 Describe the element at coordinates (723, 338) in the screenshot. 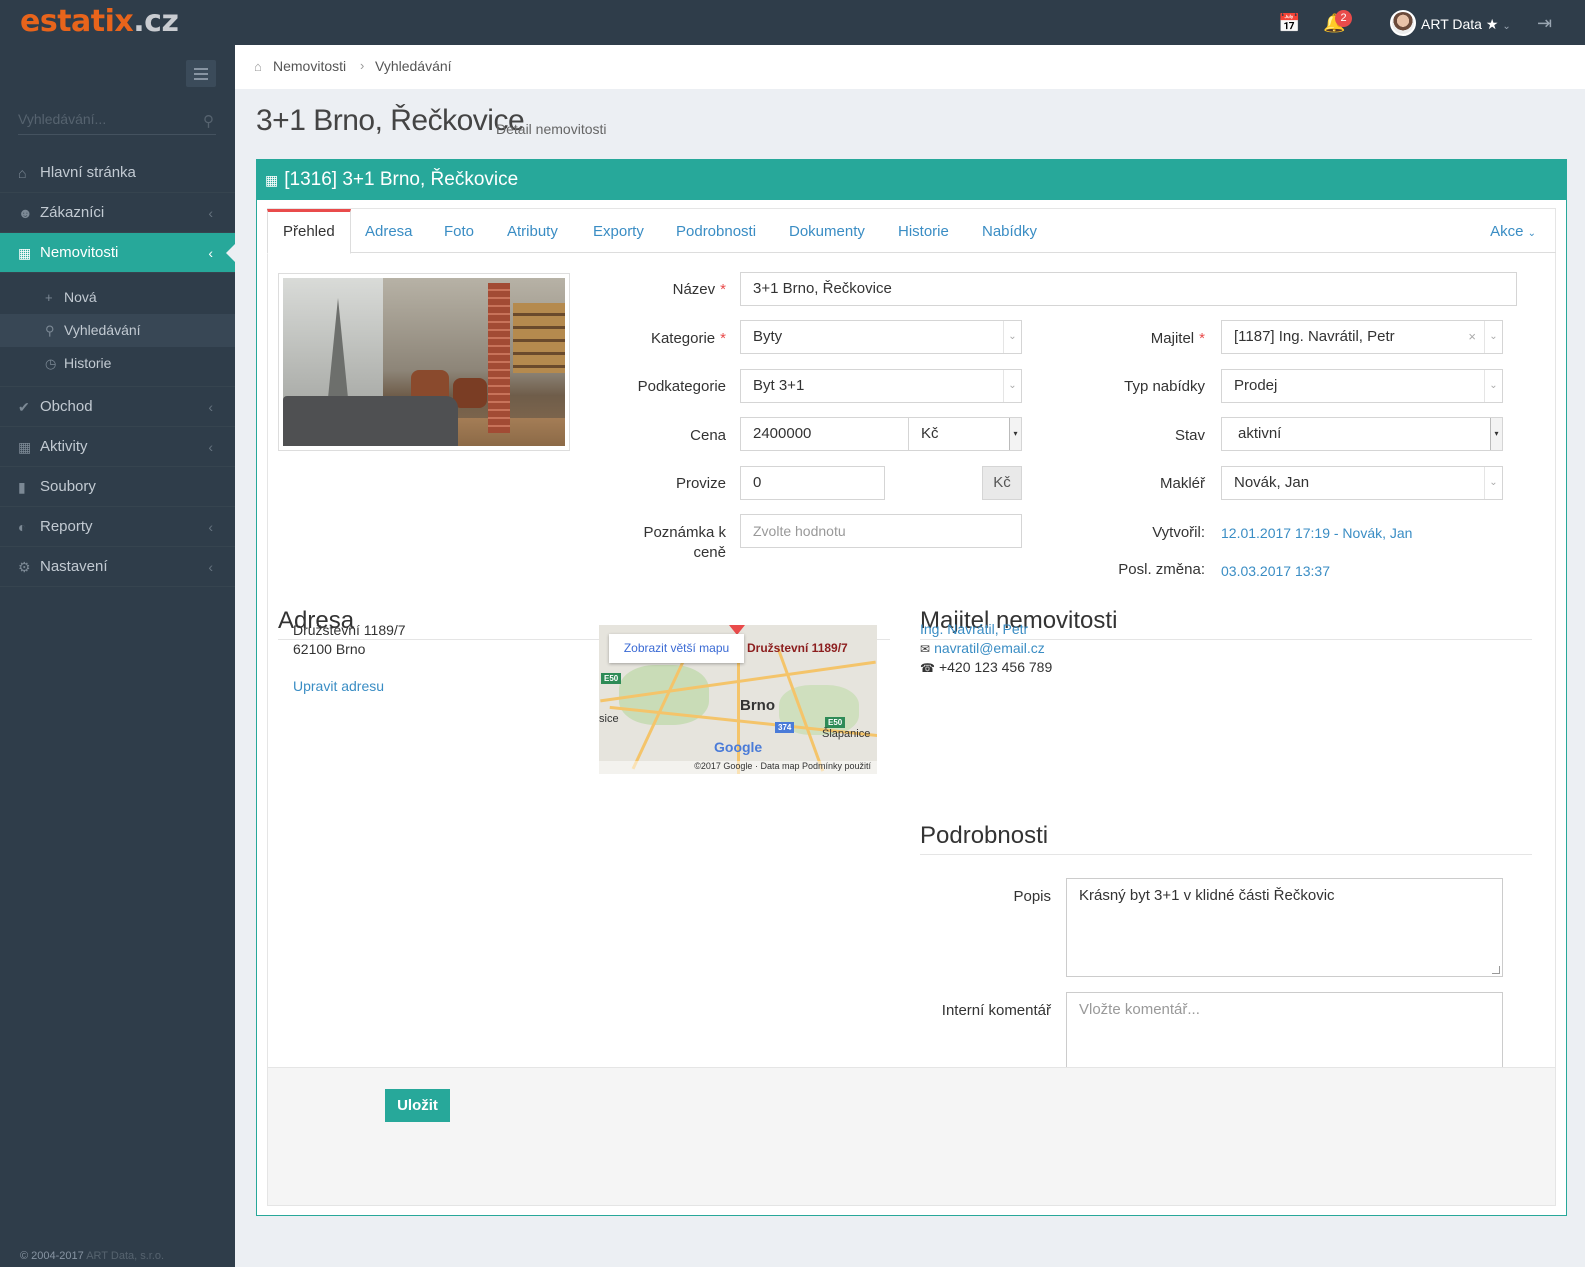

I see `required-marker: *` at that location.